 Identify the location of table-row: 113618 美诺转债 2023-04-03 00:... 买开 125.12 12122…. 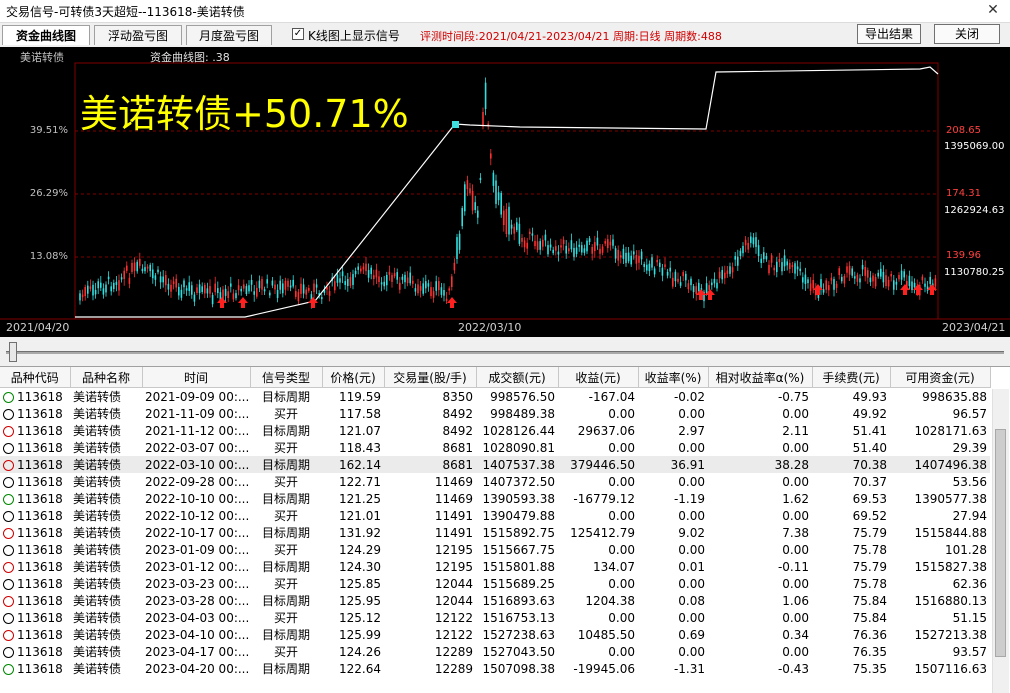
(495, 617).